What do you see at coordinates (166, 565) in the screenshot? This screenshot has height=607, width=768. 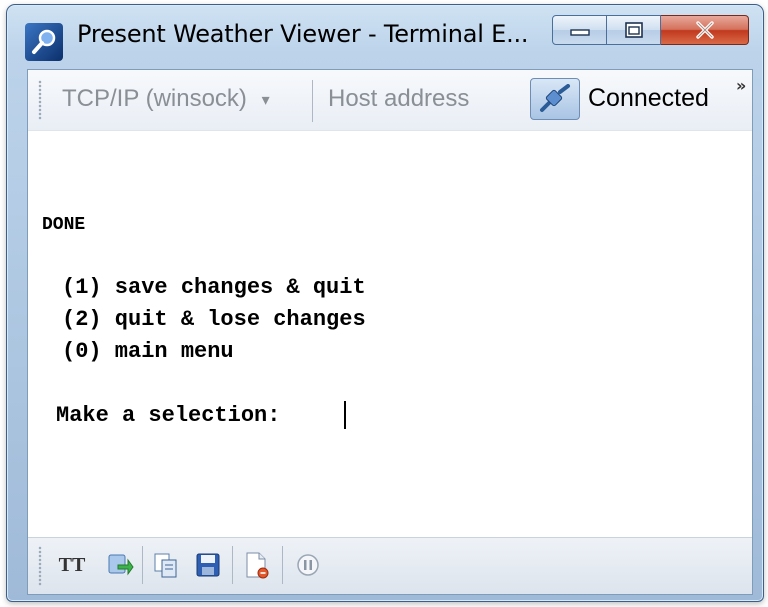 I see `copy-icon` at bounding box center [166, 565].